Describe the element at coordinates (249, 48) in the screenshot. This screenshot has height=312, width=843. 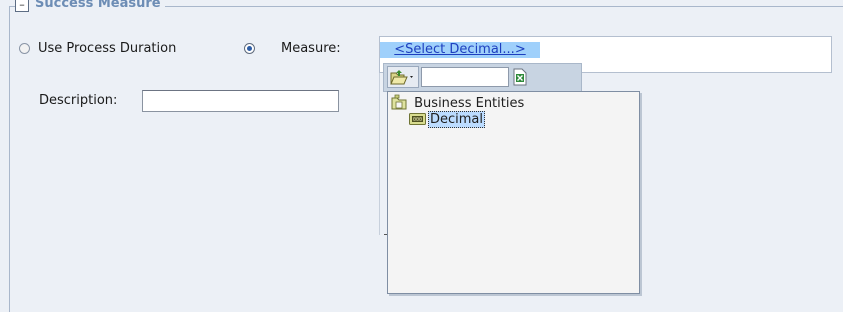
I see `measure-radio` at that location.